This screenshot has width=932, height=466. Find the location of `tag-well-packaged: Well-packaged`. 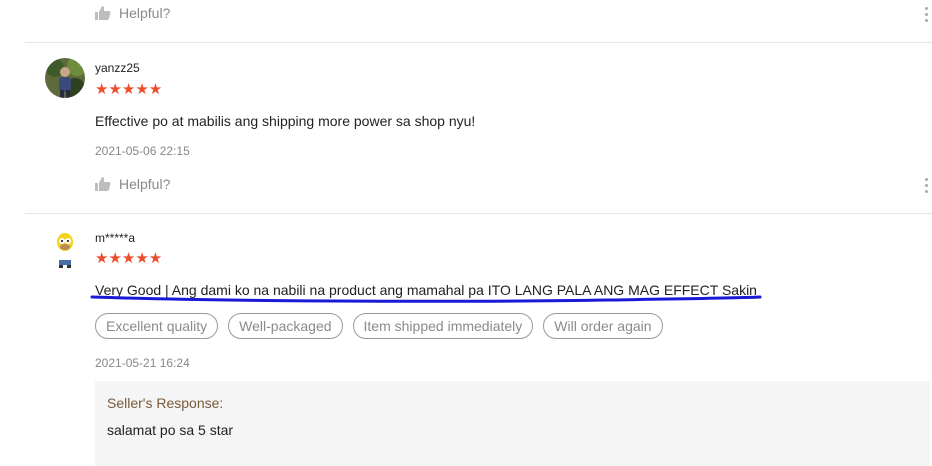

tag-well-packaged: Well-packaged is located at coordinates (285, 326).